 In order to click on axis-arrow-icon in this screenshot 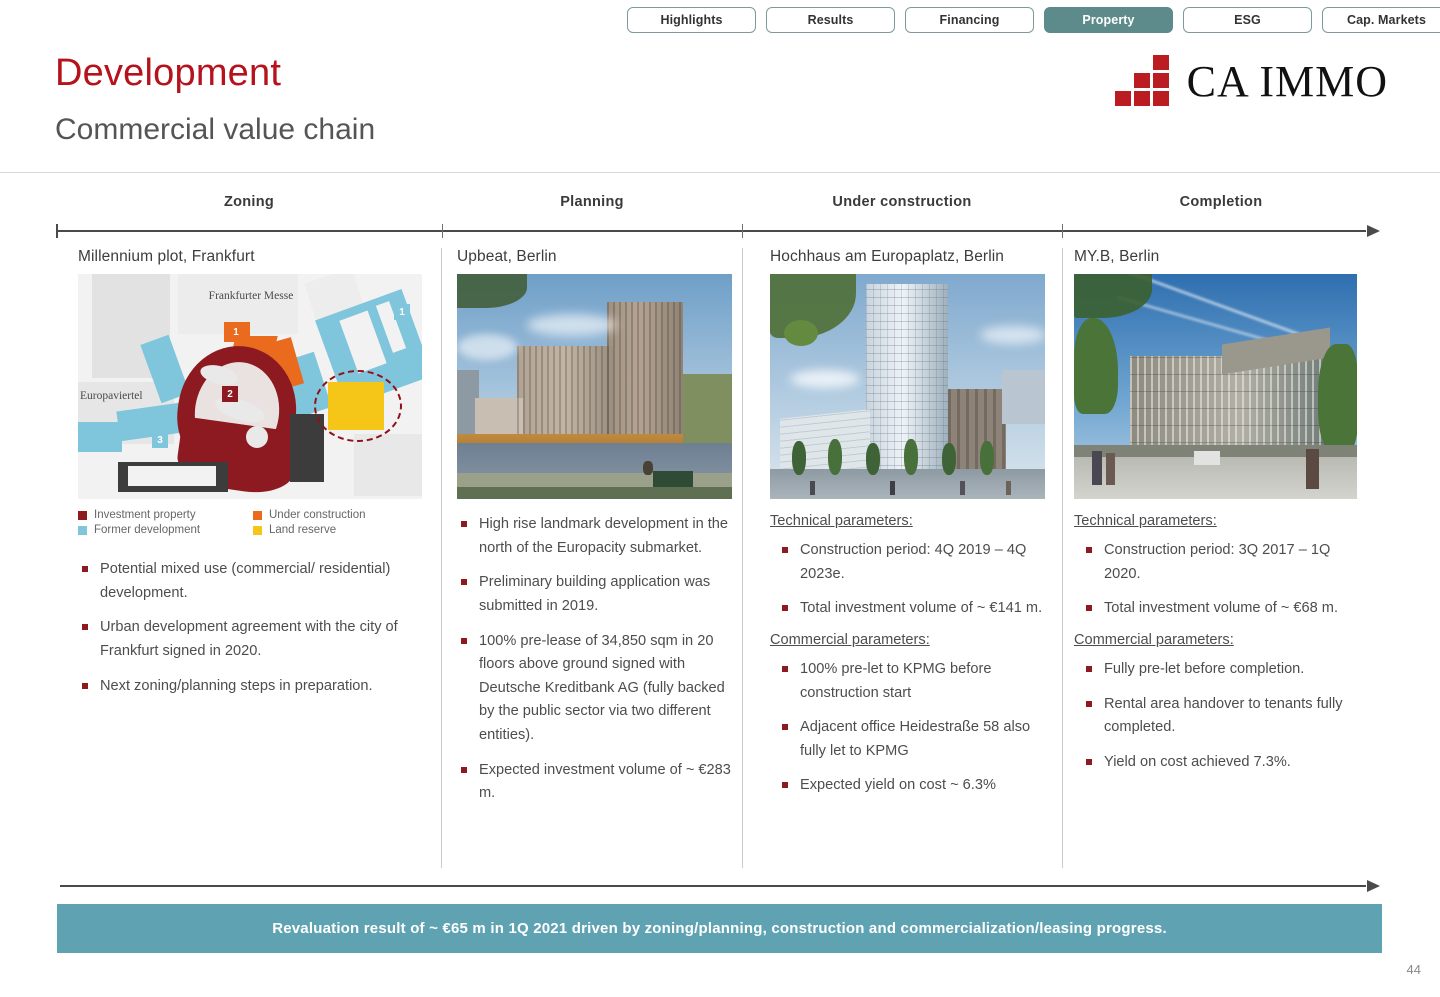, I will do `click(1373, 231)`.